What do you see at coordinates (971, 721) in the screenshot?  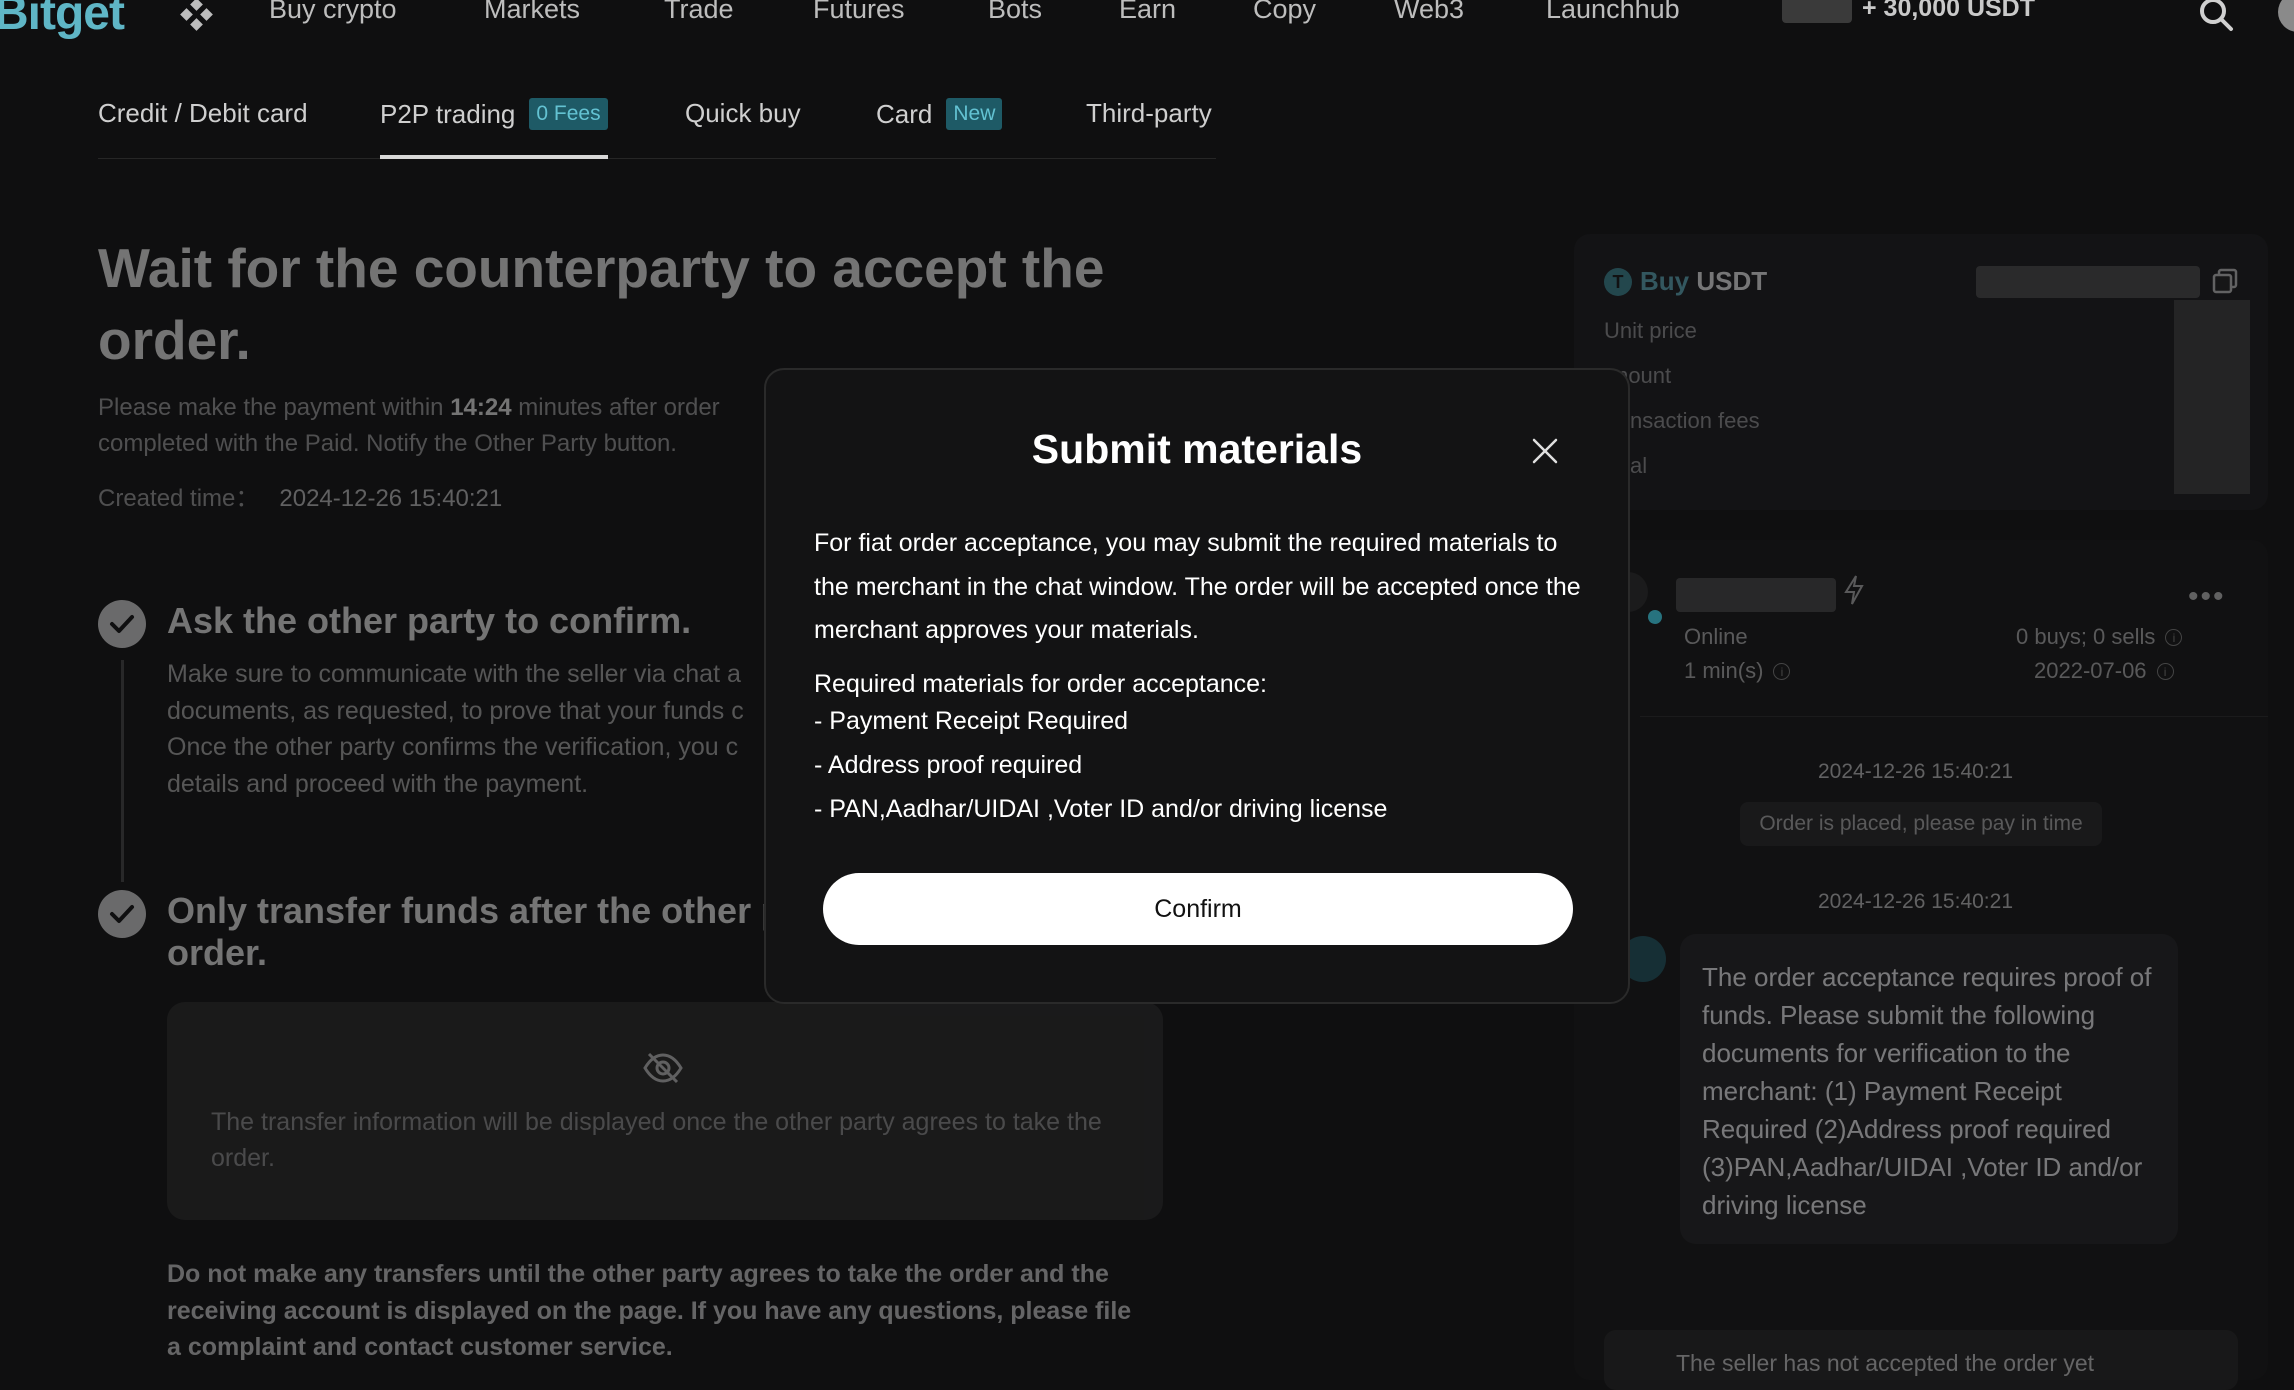 I see `required-item: - Payment Receipt Required` at bounding box center [971, 721].